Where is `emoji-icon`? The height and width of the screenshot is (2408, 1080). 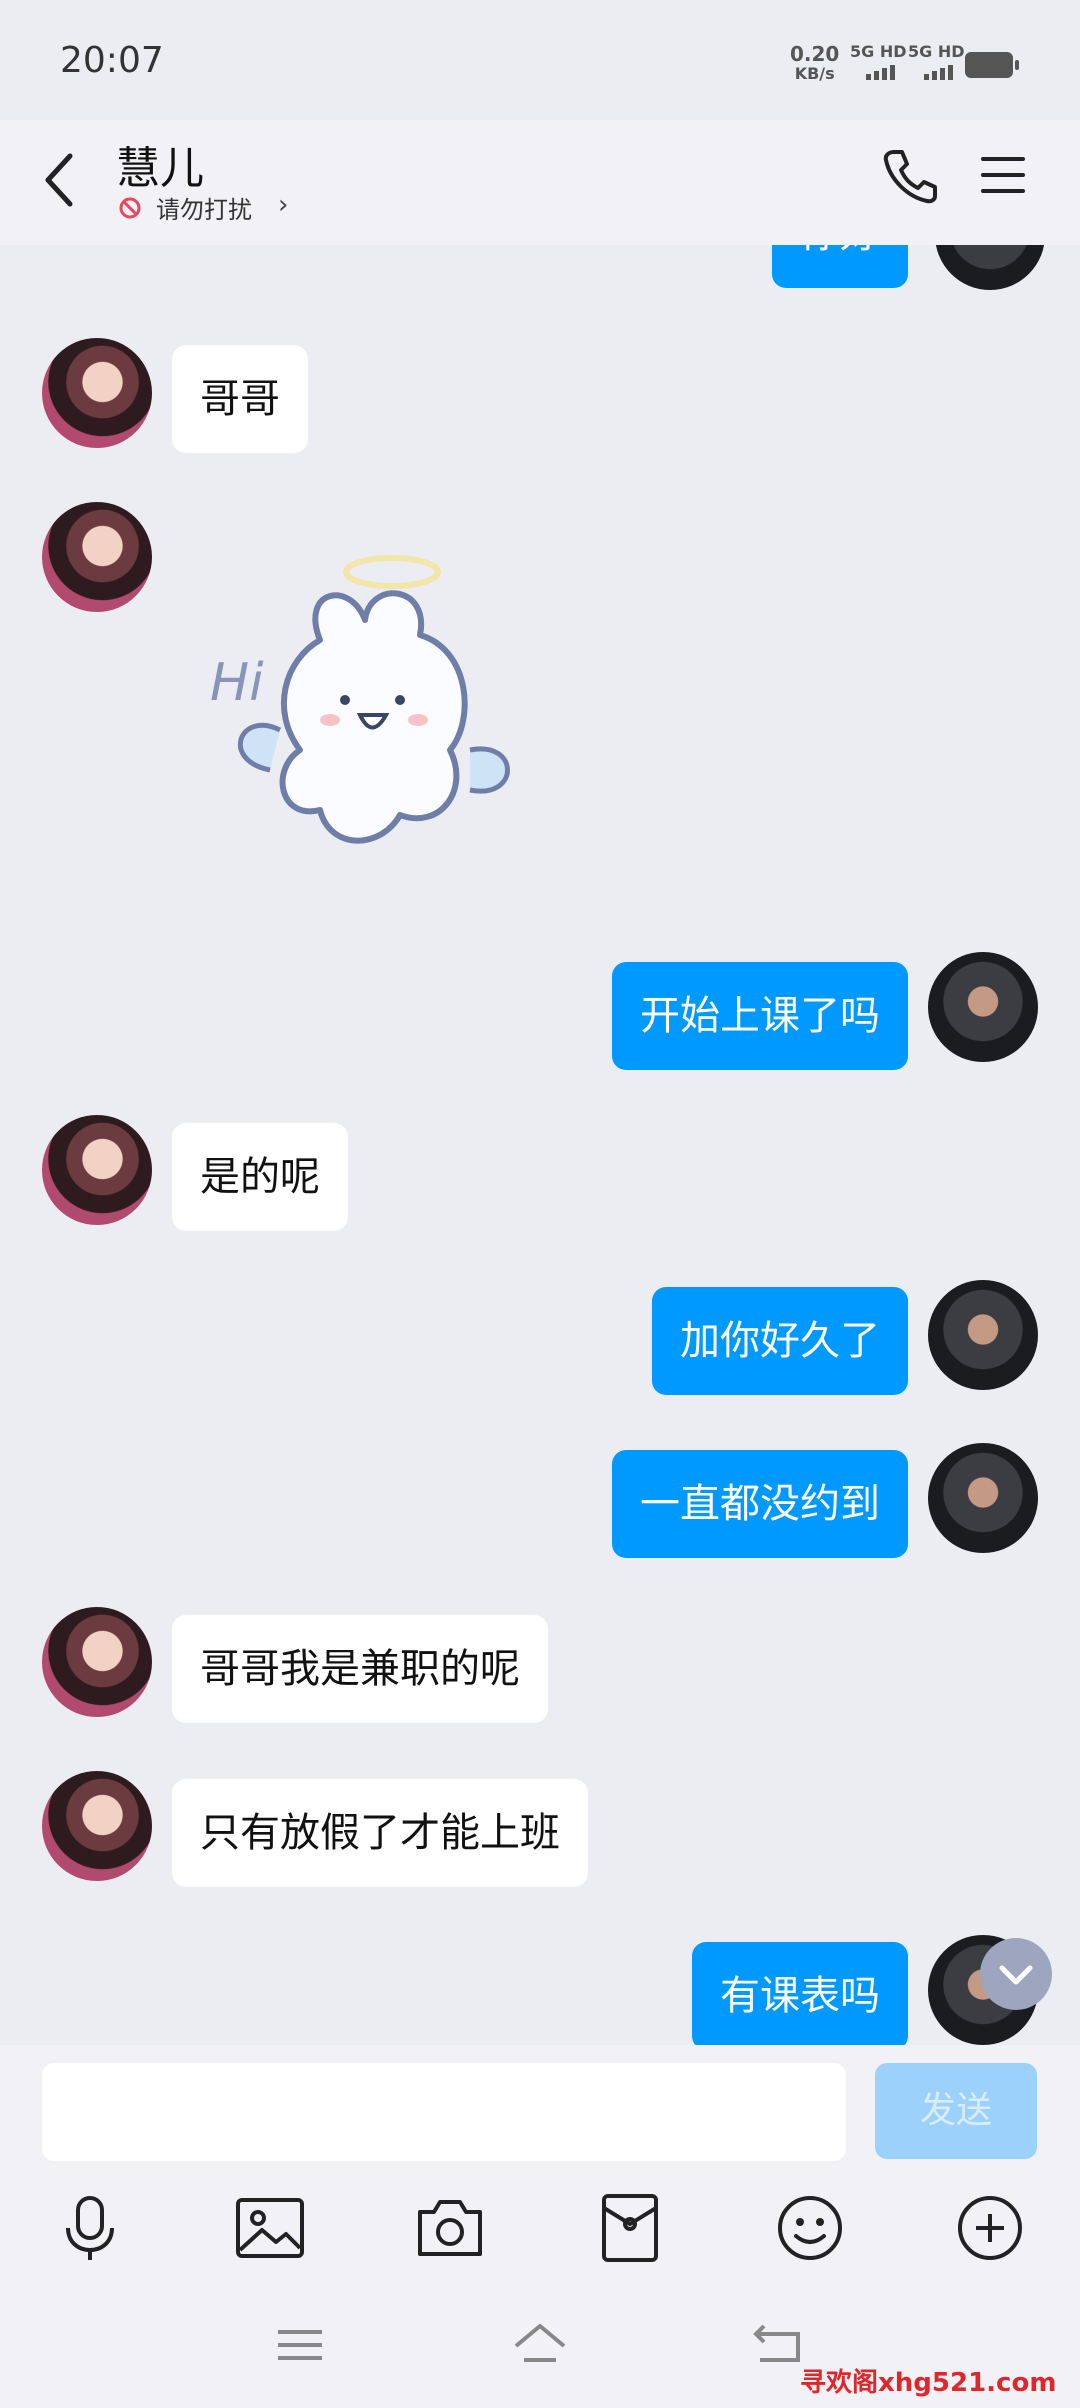
emoji-icon is located at coordinates (810, 2228).